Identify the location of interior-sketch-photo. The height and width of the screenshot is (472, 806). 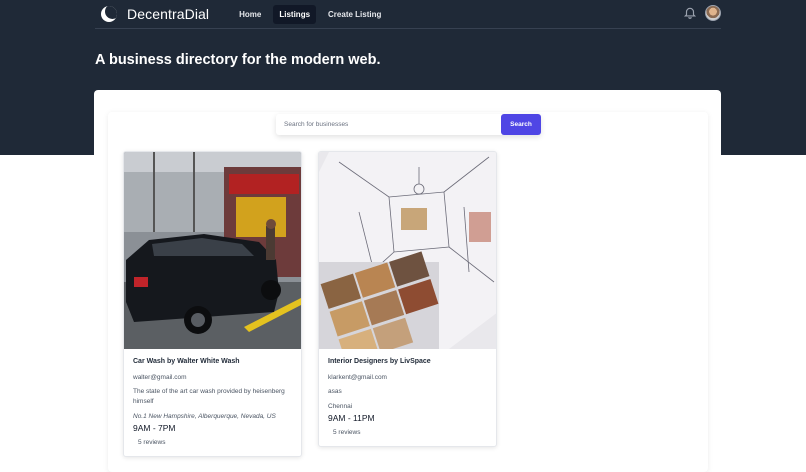
(407, 250).